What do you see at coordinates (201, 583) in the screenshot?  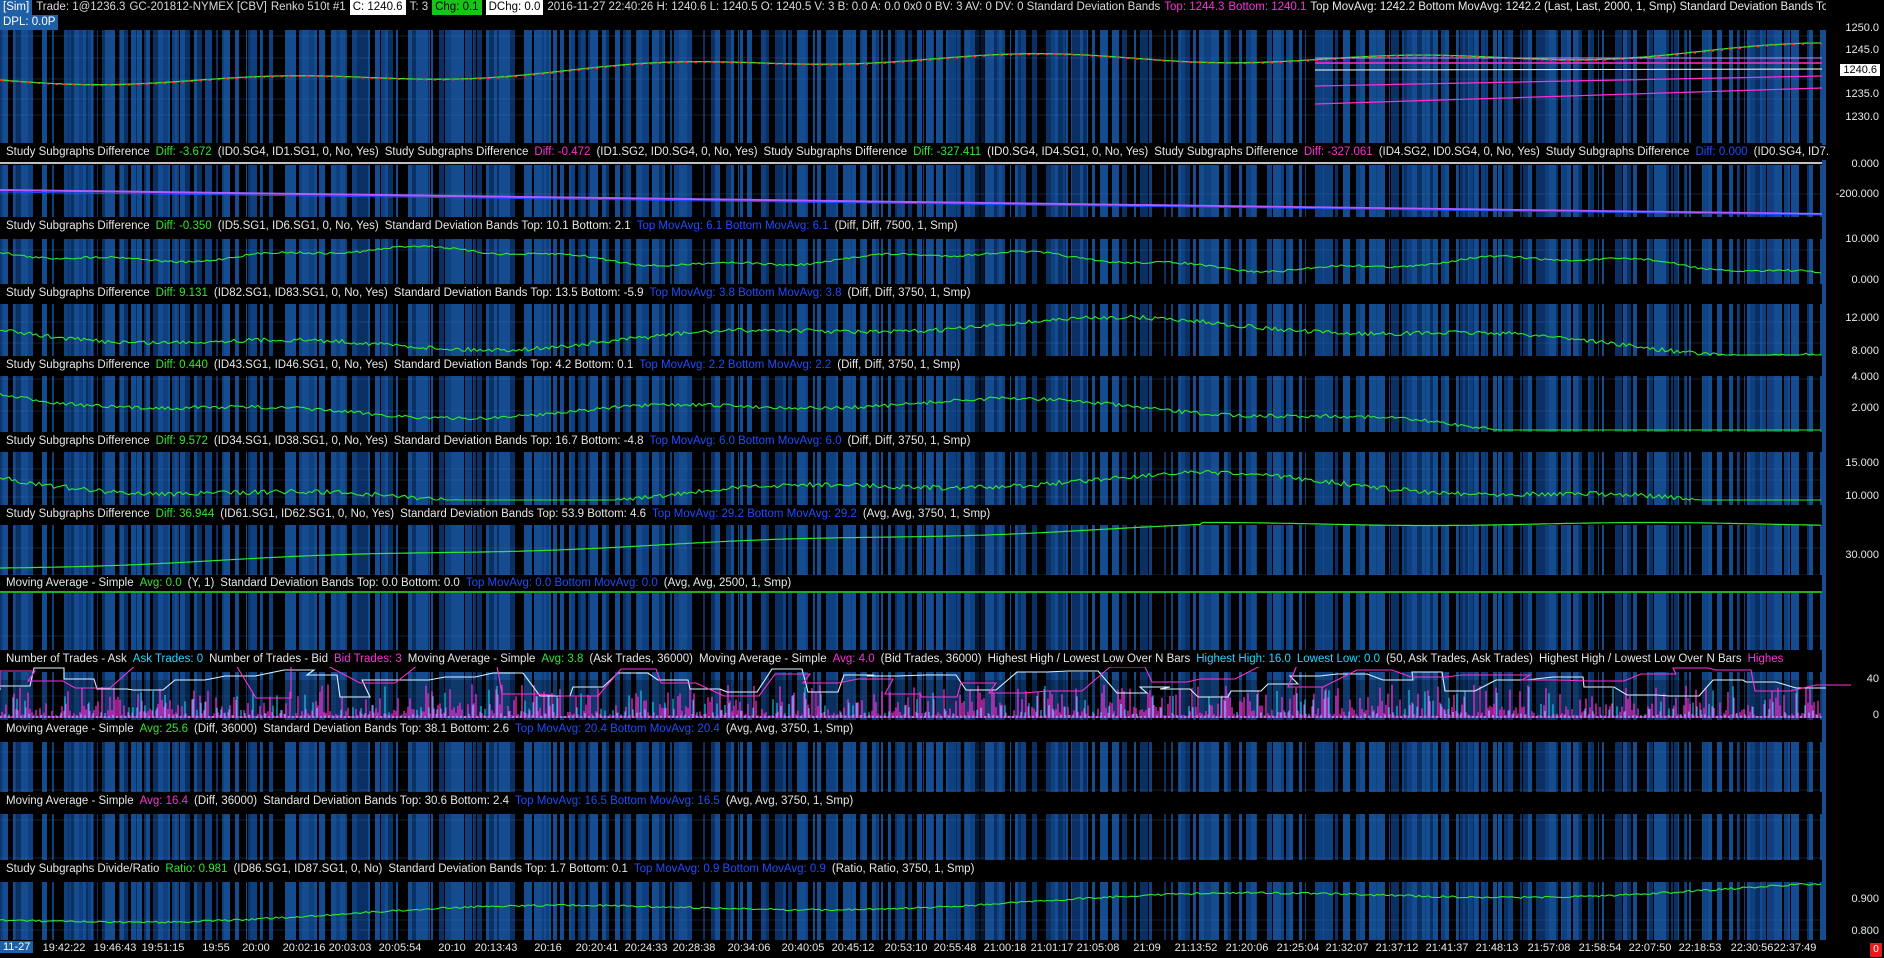 I see `study-label-part: (Y, 1)` at bounding box center [201, 583].